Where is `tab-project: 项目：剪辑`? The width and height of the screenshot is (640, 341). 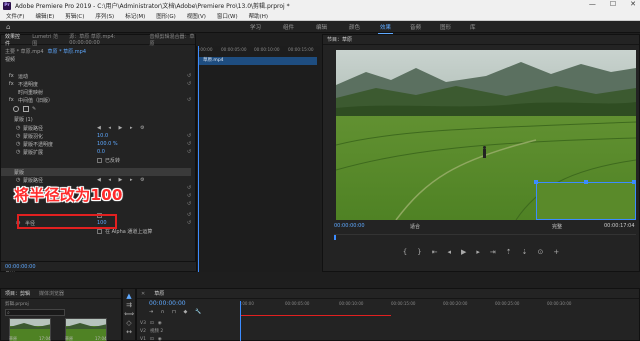 tab-project: 项目：剪辑 is located at coordinates (17, 293).